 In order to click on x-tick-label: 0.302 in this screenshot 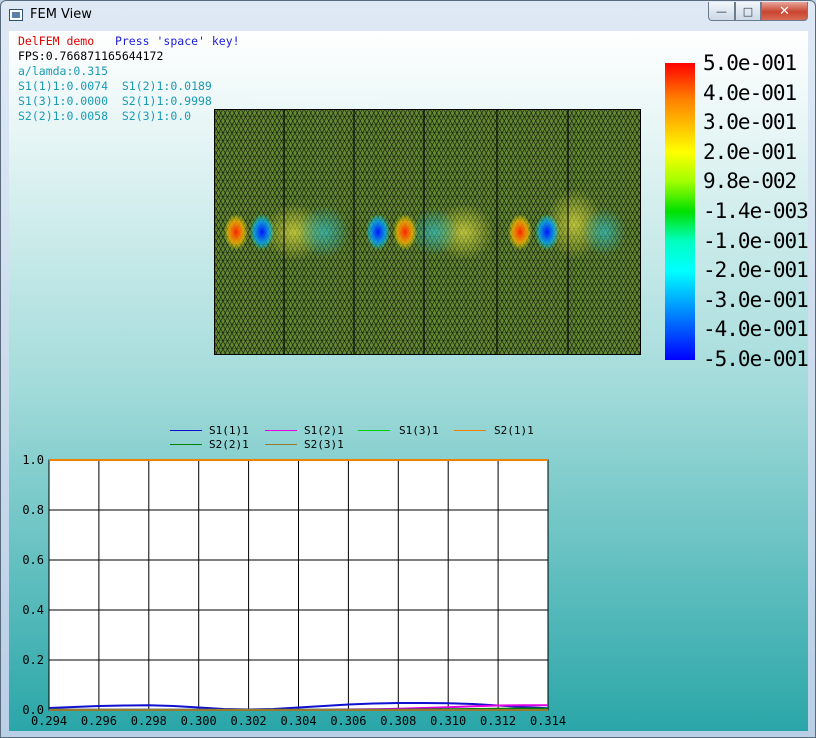, I will do `click(249, 721)`.